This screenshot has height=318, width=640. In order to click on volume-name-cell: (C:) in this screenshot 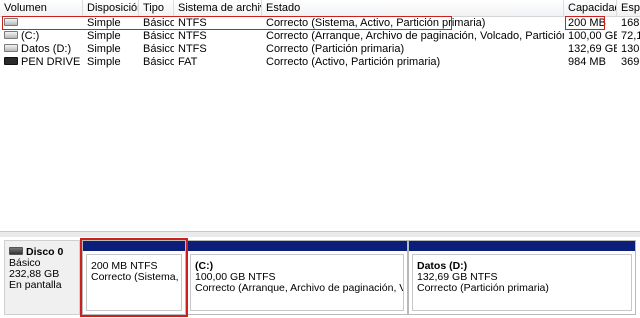, I will do `click(41, 36)`.